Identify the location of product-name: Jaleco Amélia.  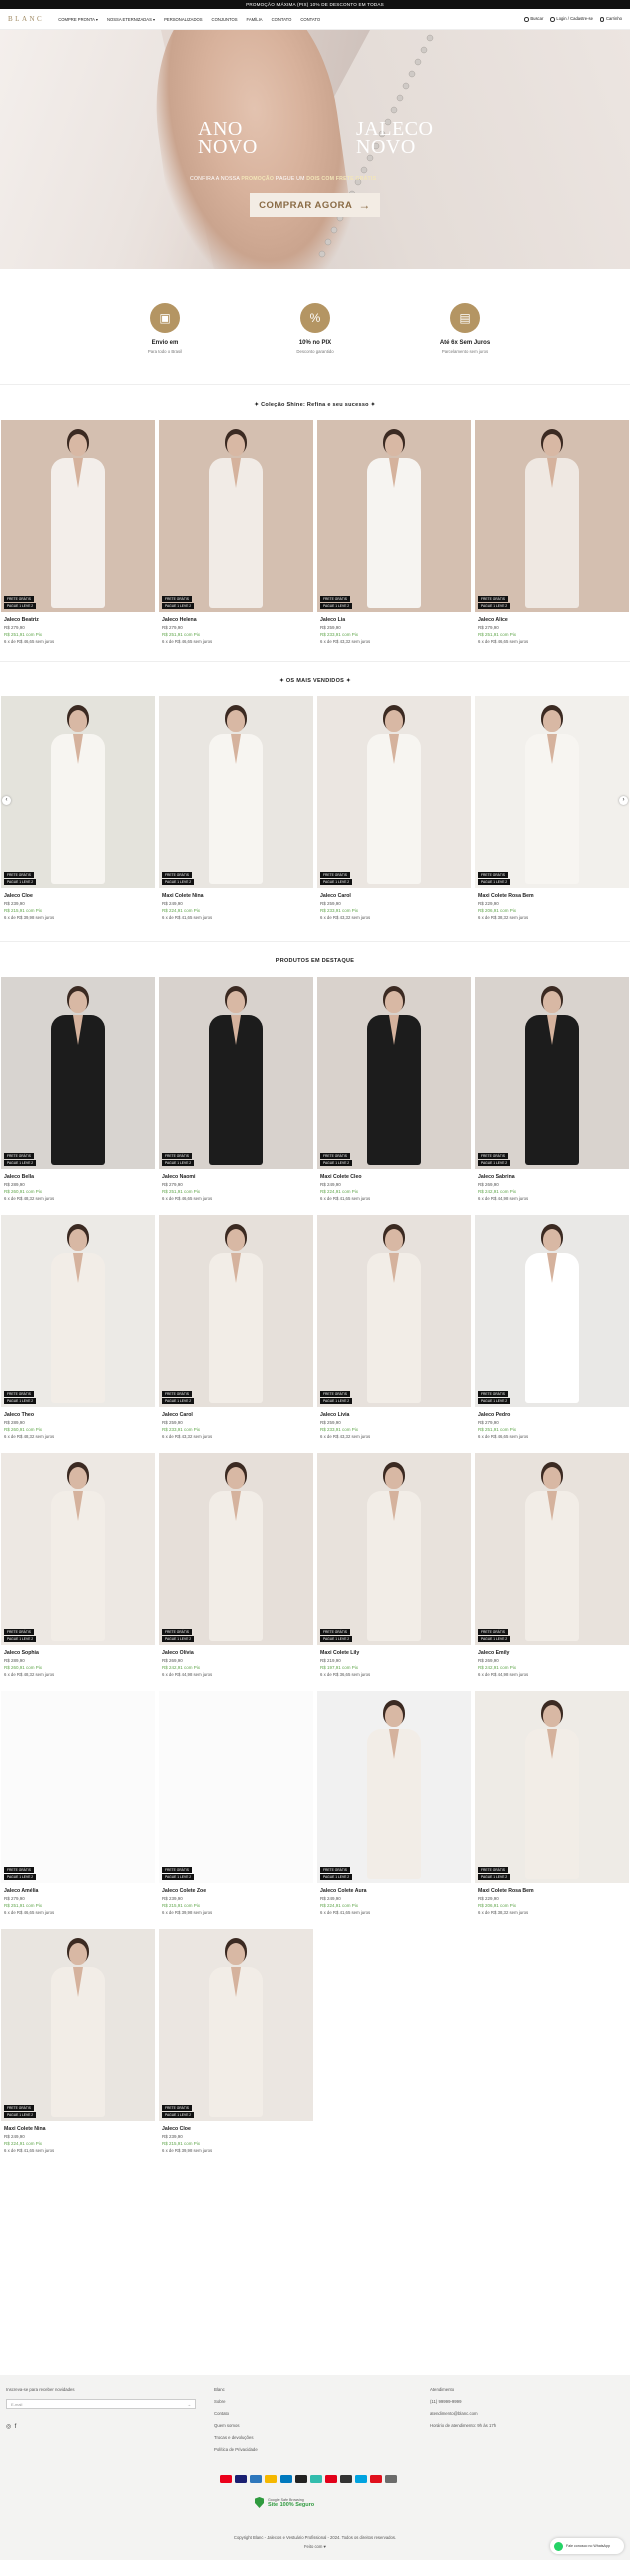
(78, 1891).